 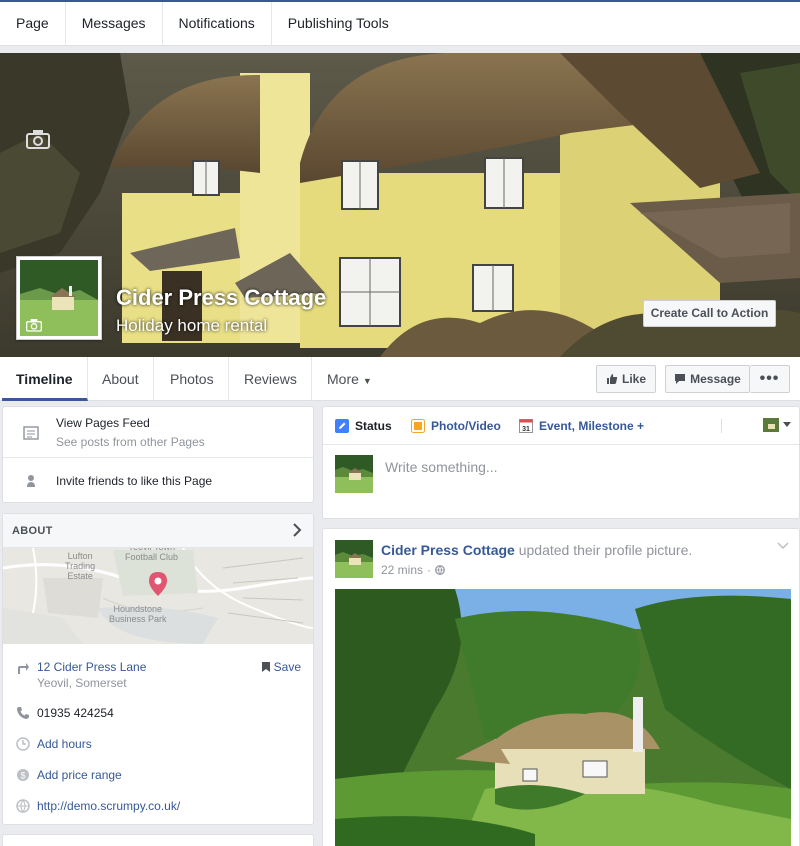 I want to click on thumbs-up-icon, so click(x=612, y=379).